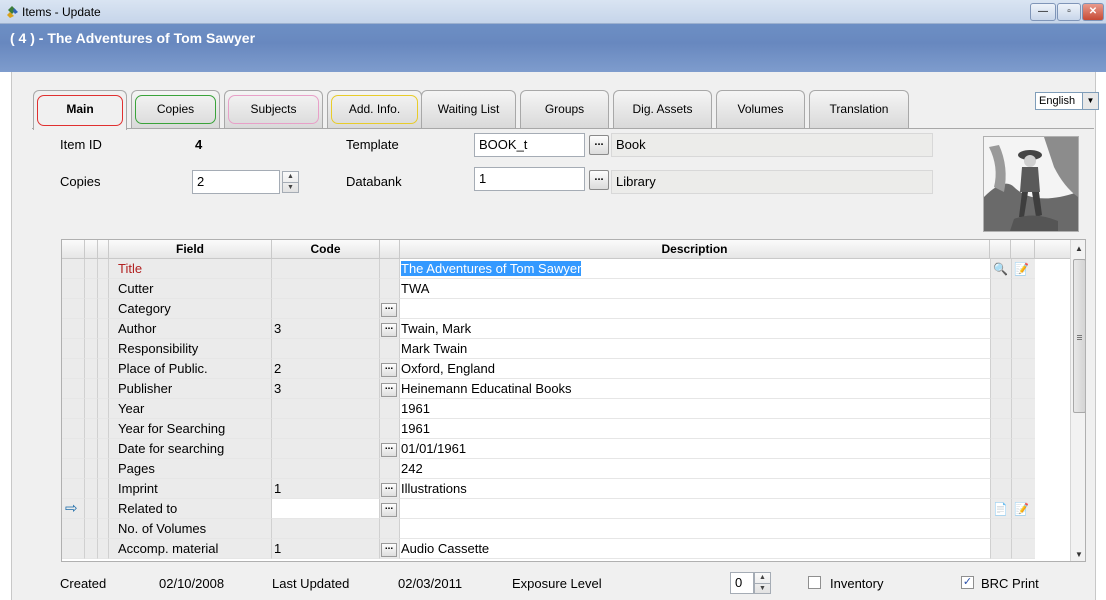 This screenshot has width=1106, height=600. I want to click on description-cell: 01/01/1961, so click(695, 449).